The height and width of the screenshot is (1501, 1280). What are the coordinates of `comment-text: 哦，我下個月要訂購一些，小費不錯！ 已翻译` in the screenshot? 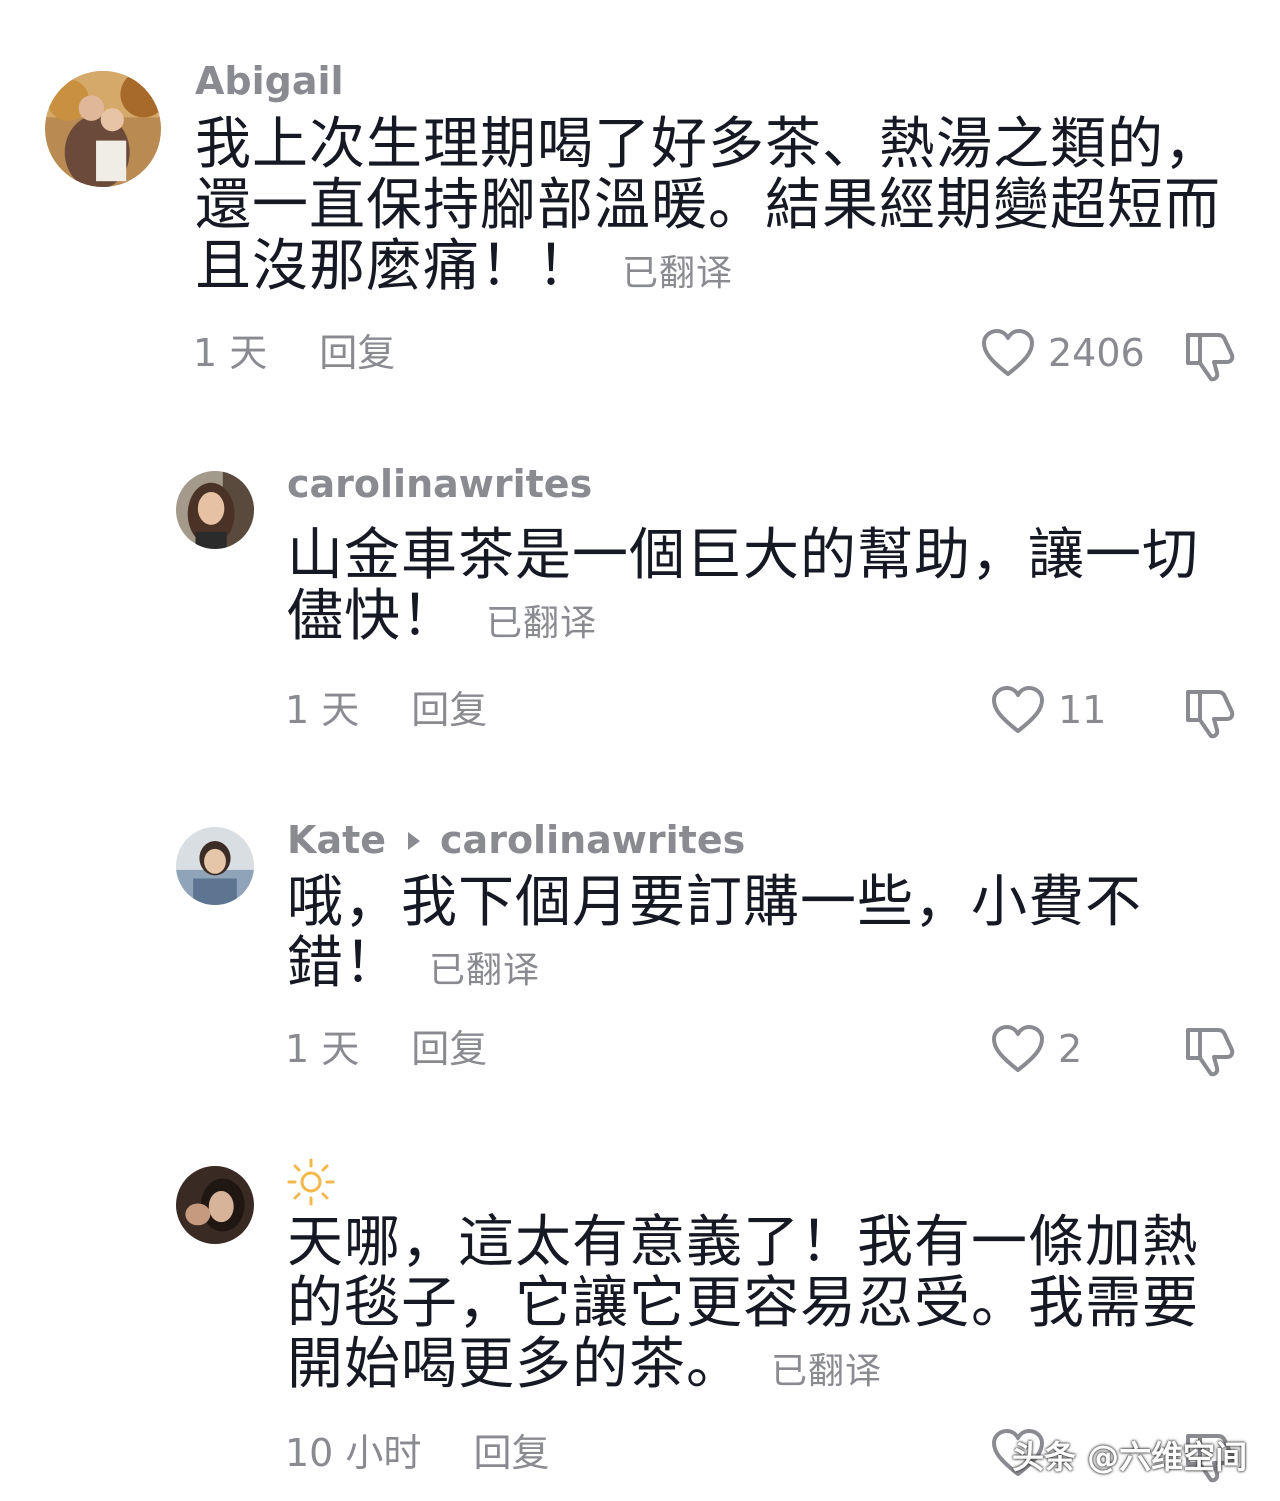 It's located at (757, 936).